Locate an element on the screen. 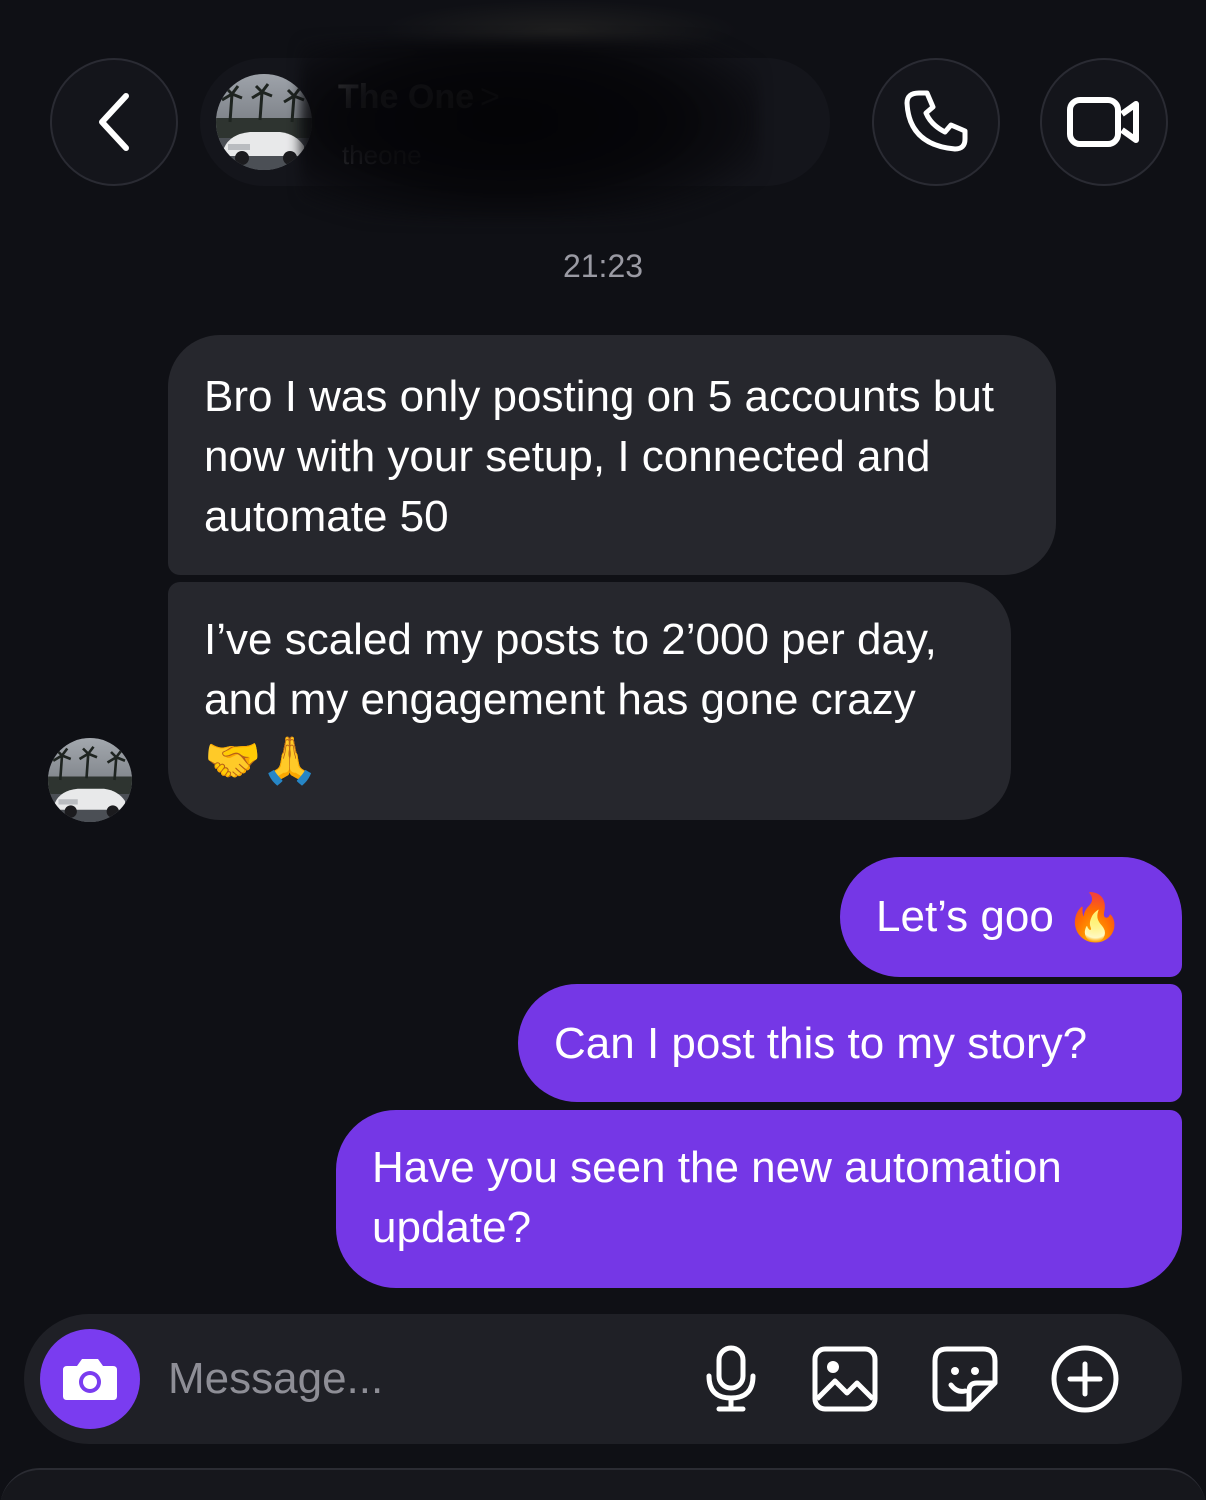 This screenshot has width=1206, height=1500. audio-call-button is located at coordinates (936, 122).